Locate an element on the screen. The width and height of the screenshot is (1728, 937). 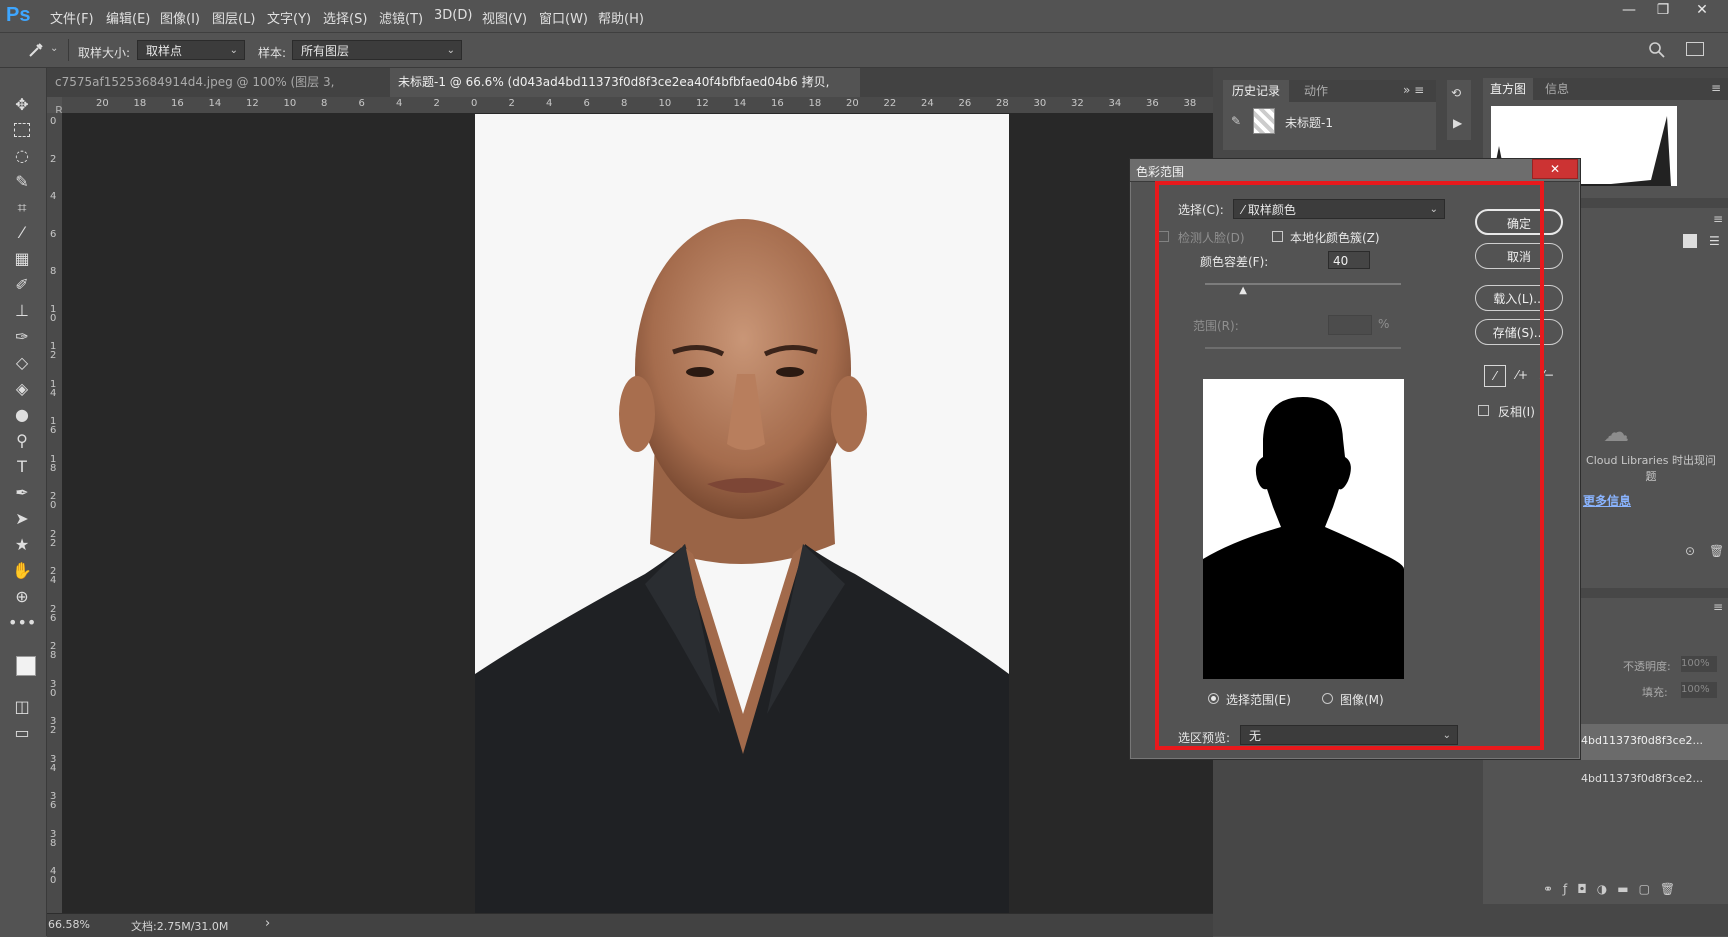
menu-3d: 3D(D) is located at coordinates (453, 15).